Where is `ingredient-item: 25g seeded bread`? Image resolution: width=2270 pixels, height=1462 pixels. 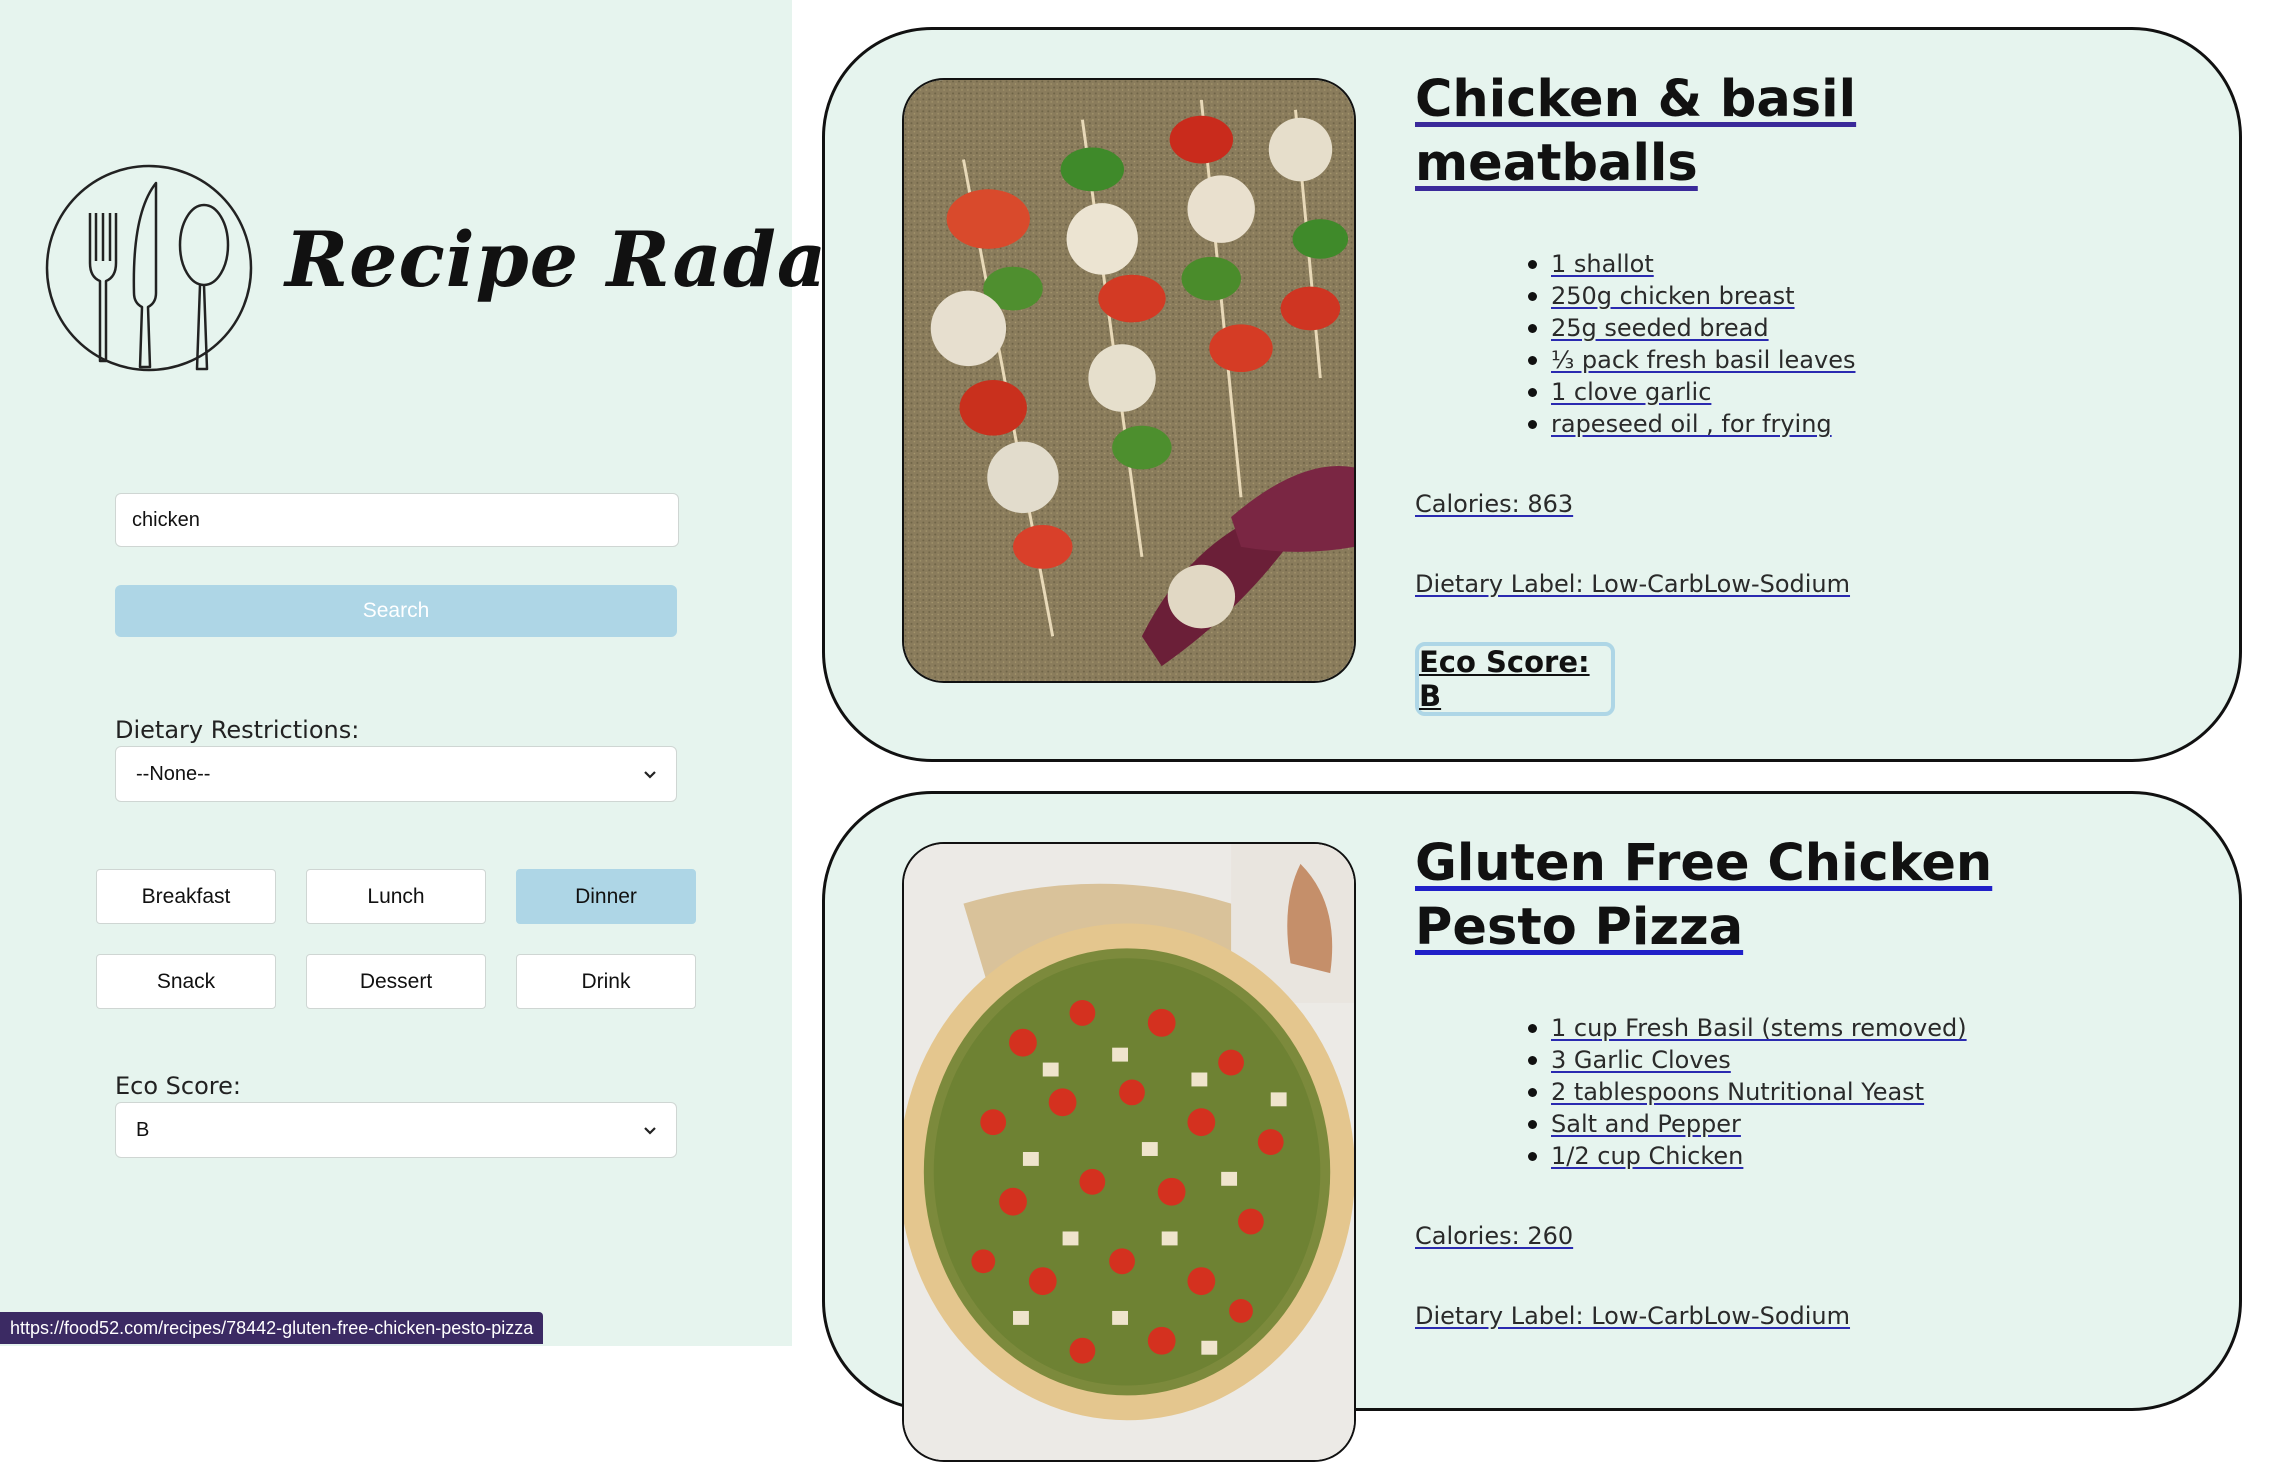 ingredient-item: 25g seeded bread is located at coordinates (1691, 328).